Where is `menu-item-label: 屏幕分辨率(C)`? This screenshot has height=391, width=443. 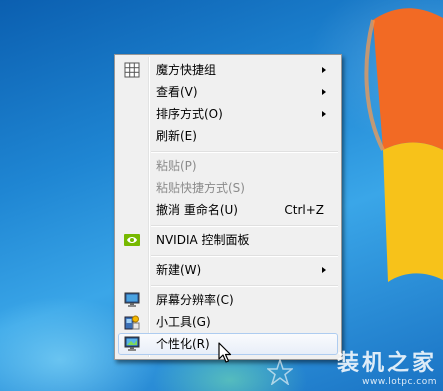 menu-item-label: 屏幕分辨率(C) is located at coordinates (195, 300).